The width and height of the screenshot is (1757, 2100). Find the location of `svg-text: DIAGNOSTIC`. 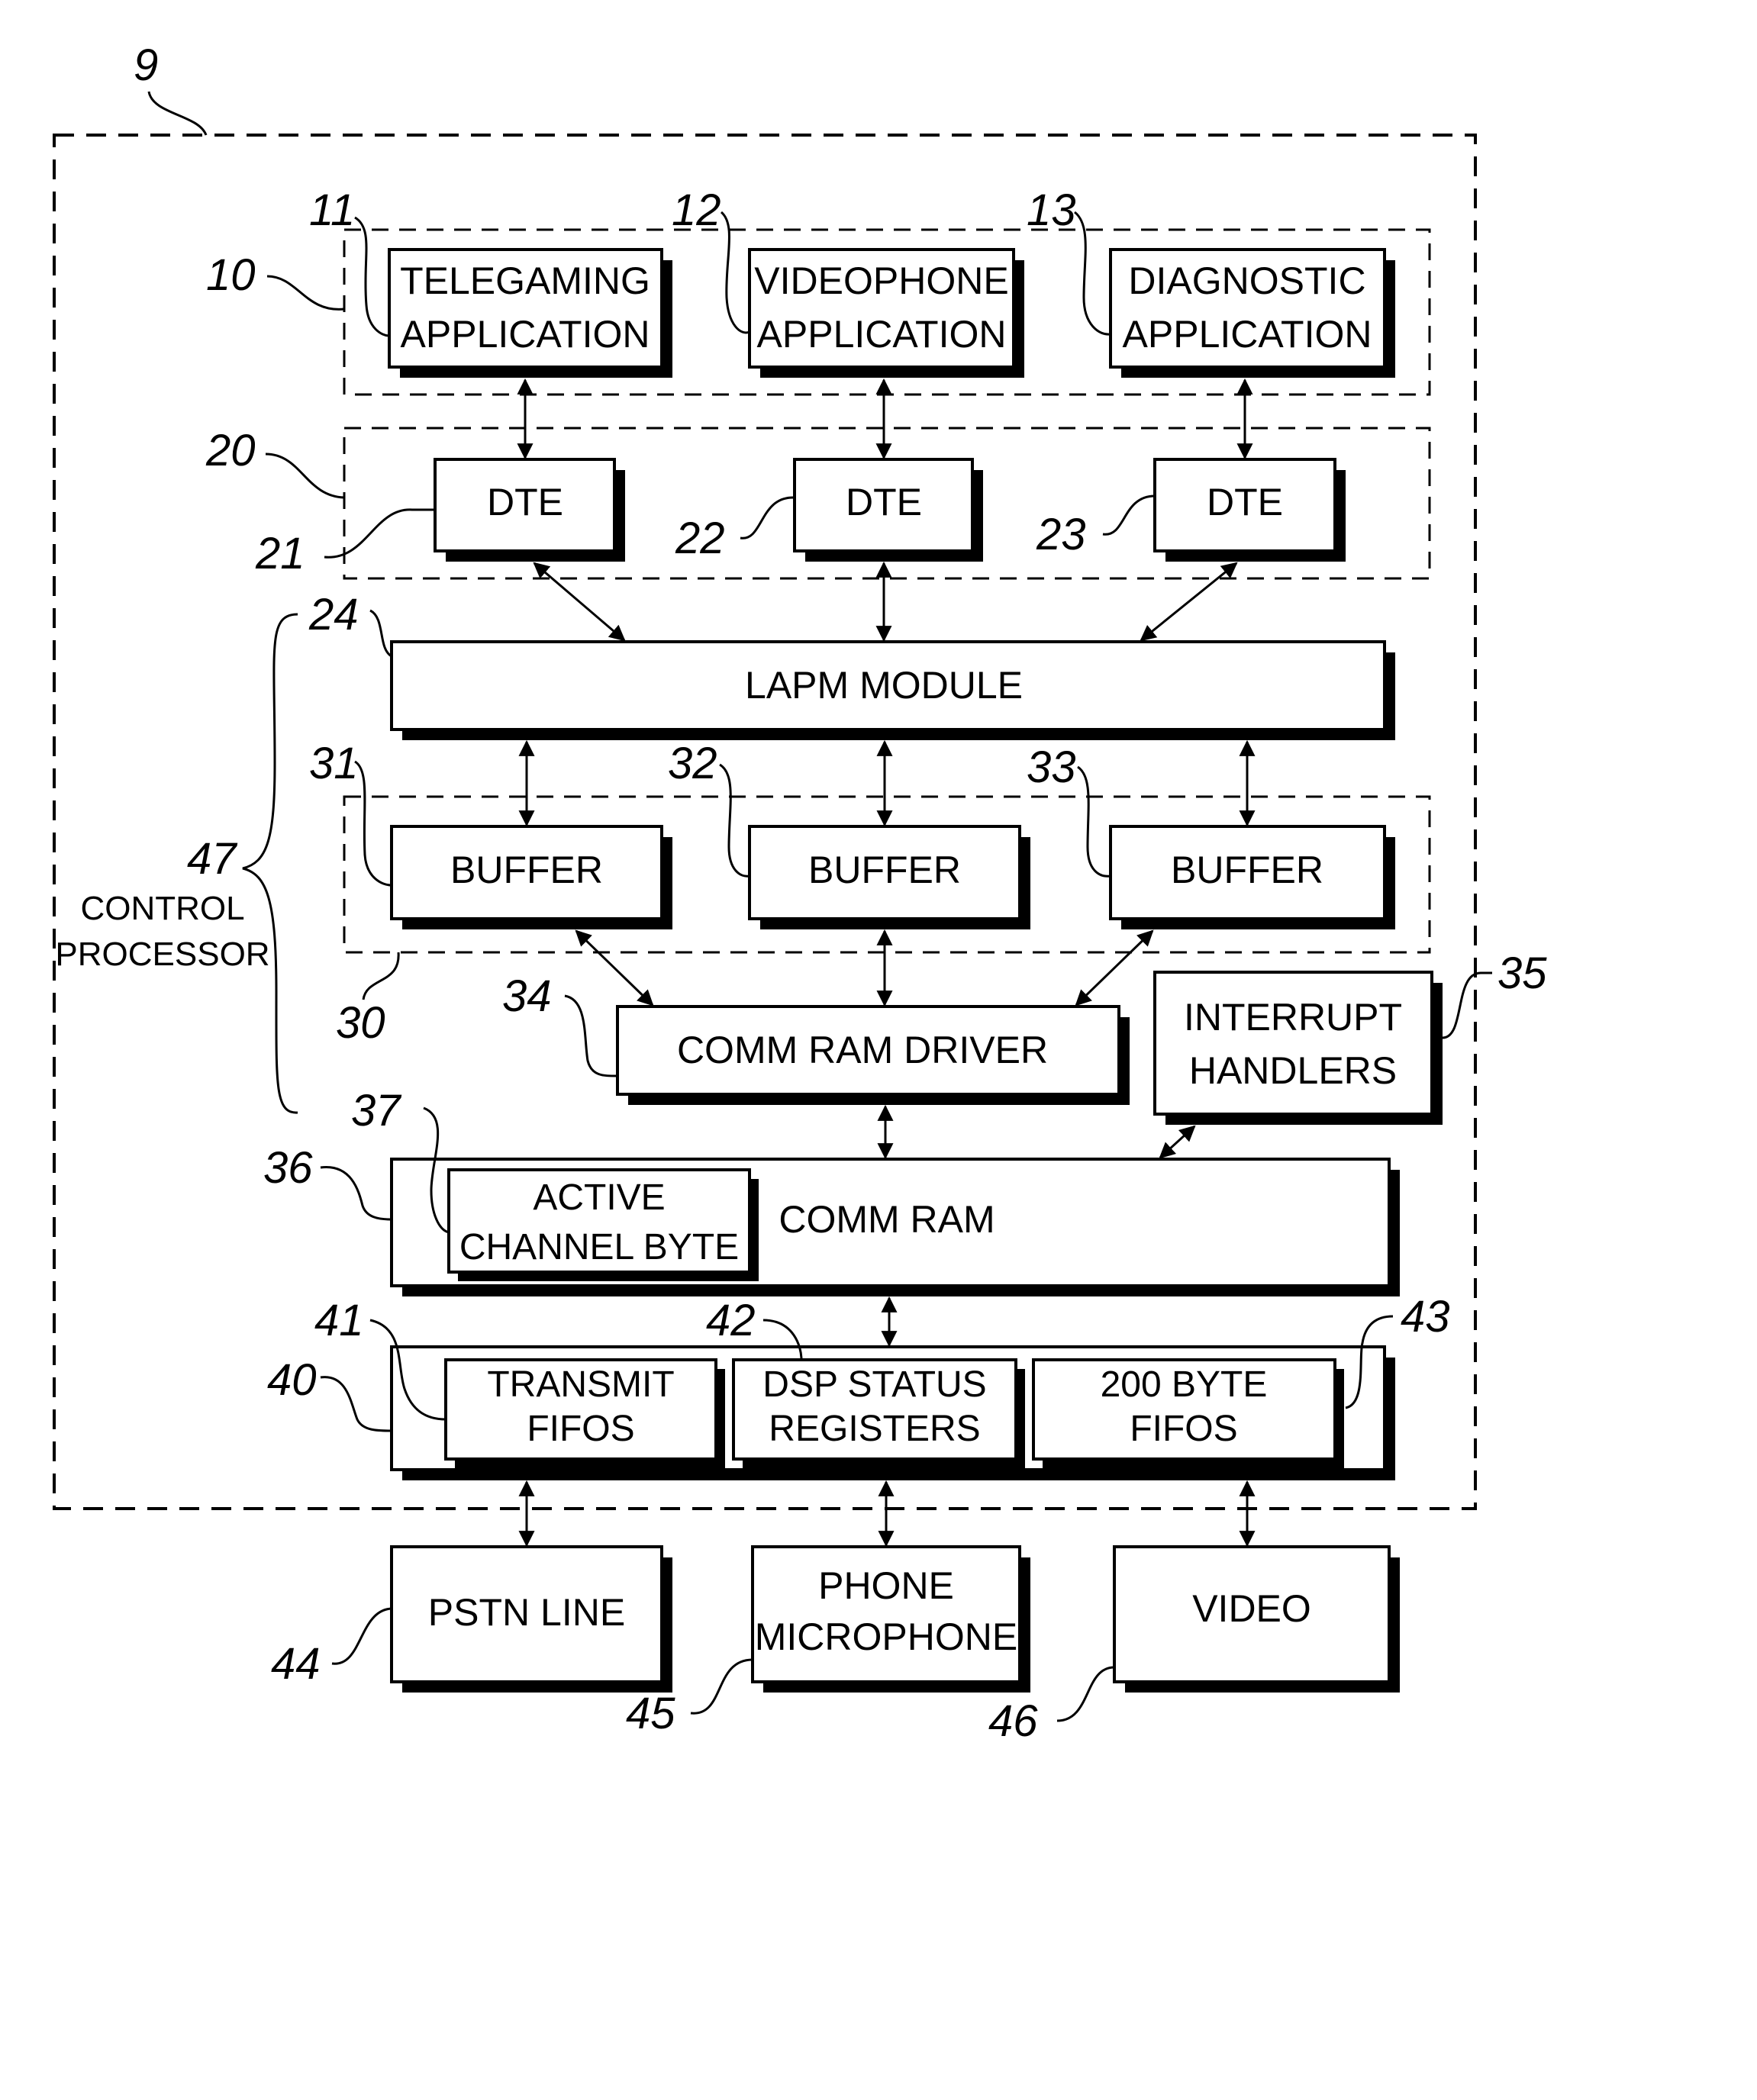

svg-text: DIAGNOSTIC is located at coordinates (1246, 281).